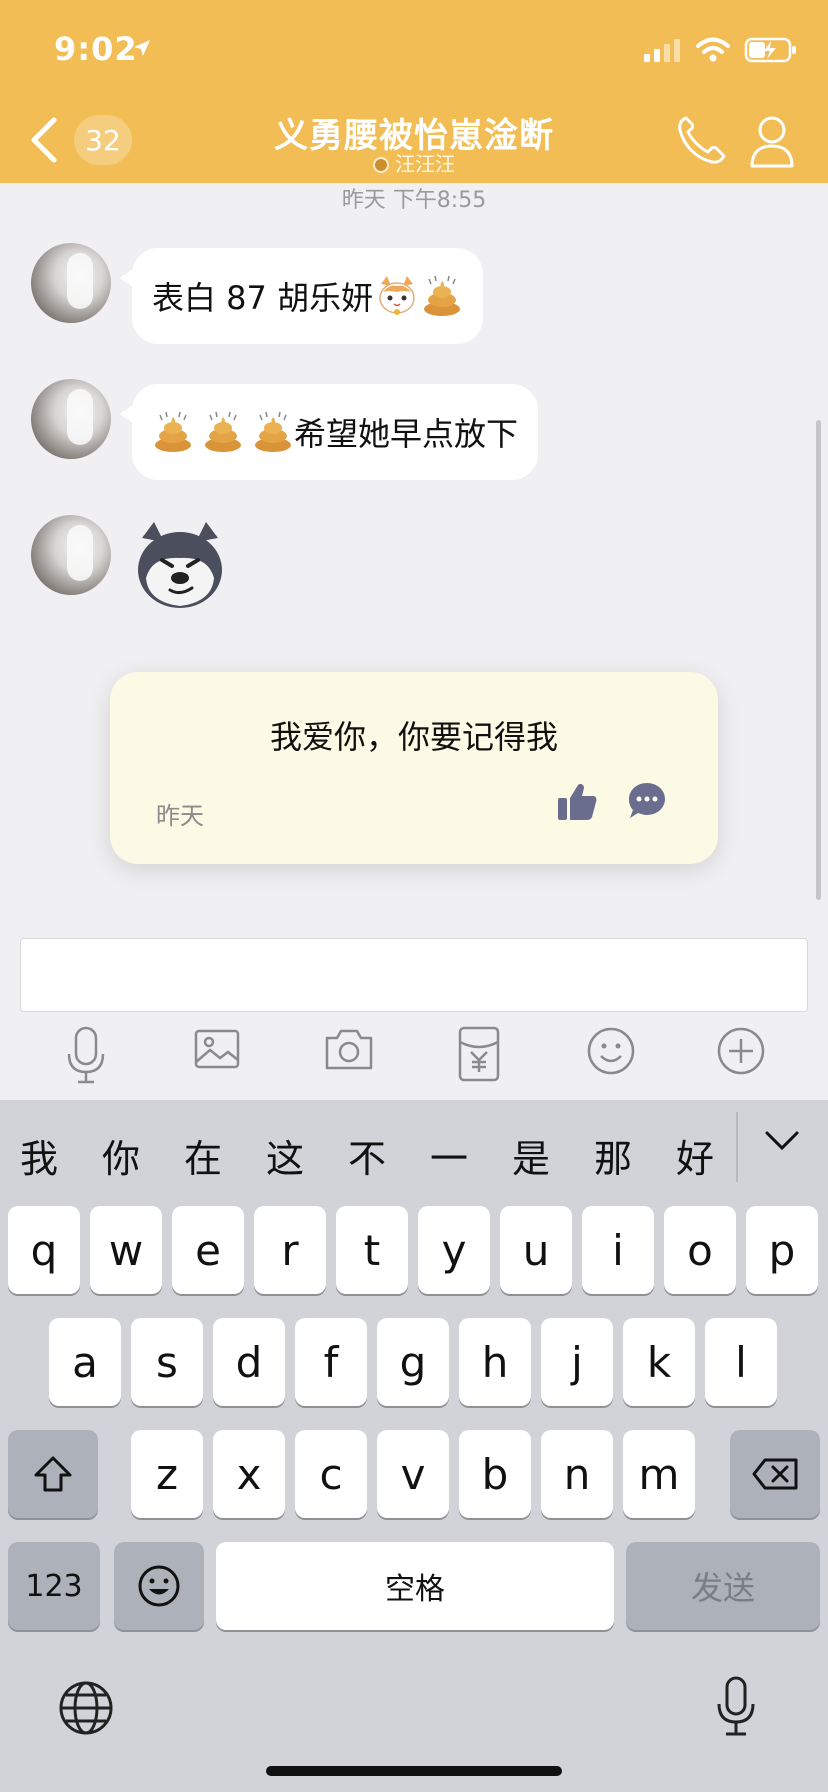 Image resolution: width=828 pixels, height=1792 pixels. I want to click on candidate-divider, so click(737, 1147).